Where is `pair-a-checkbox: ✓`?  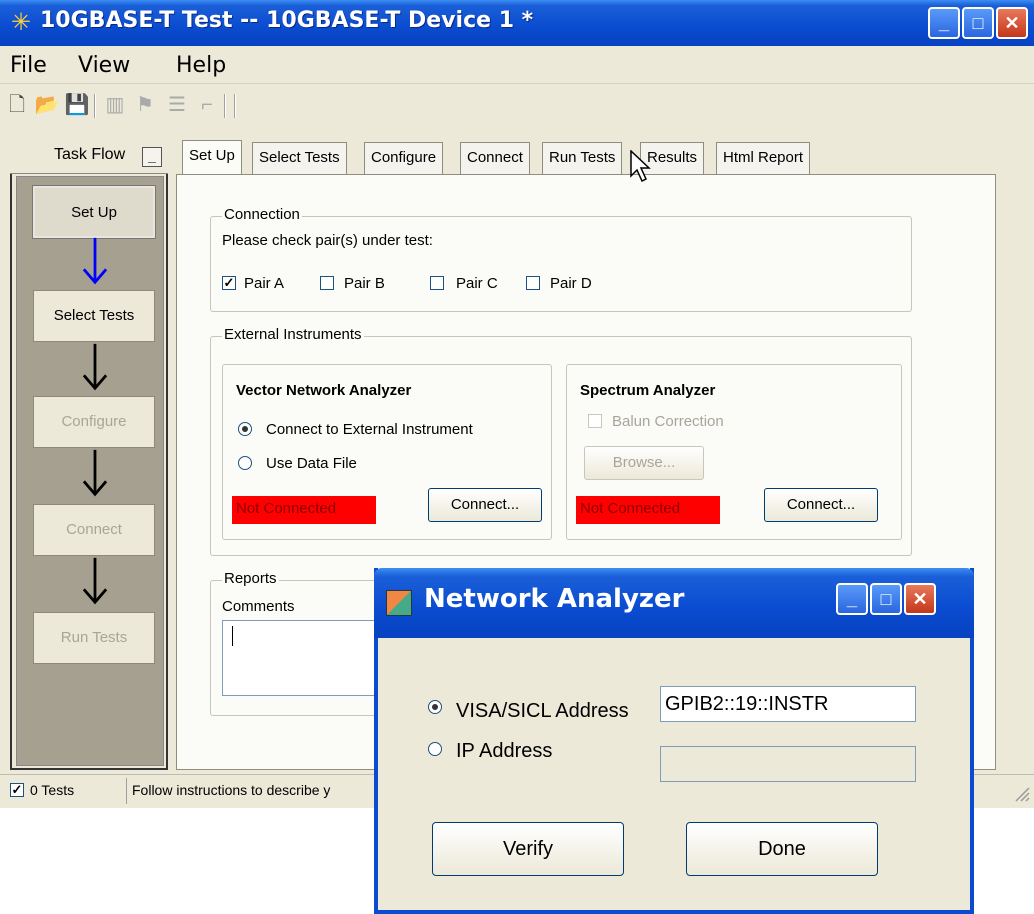
pair-a-checkbox: ✓ is located at coordinates (229, 283).